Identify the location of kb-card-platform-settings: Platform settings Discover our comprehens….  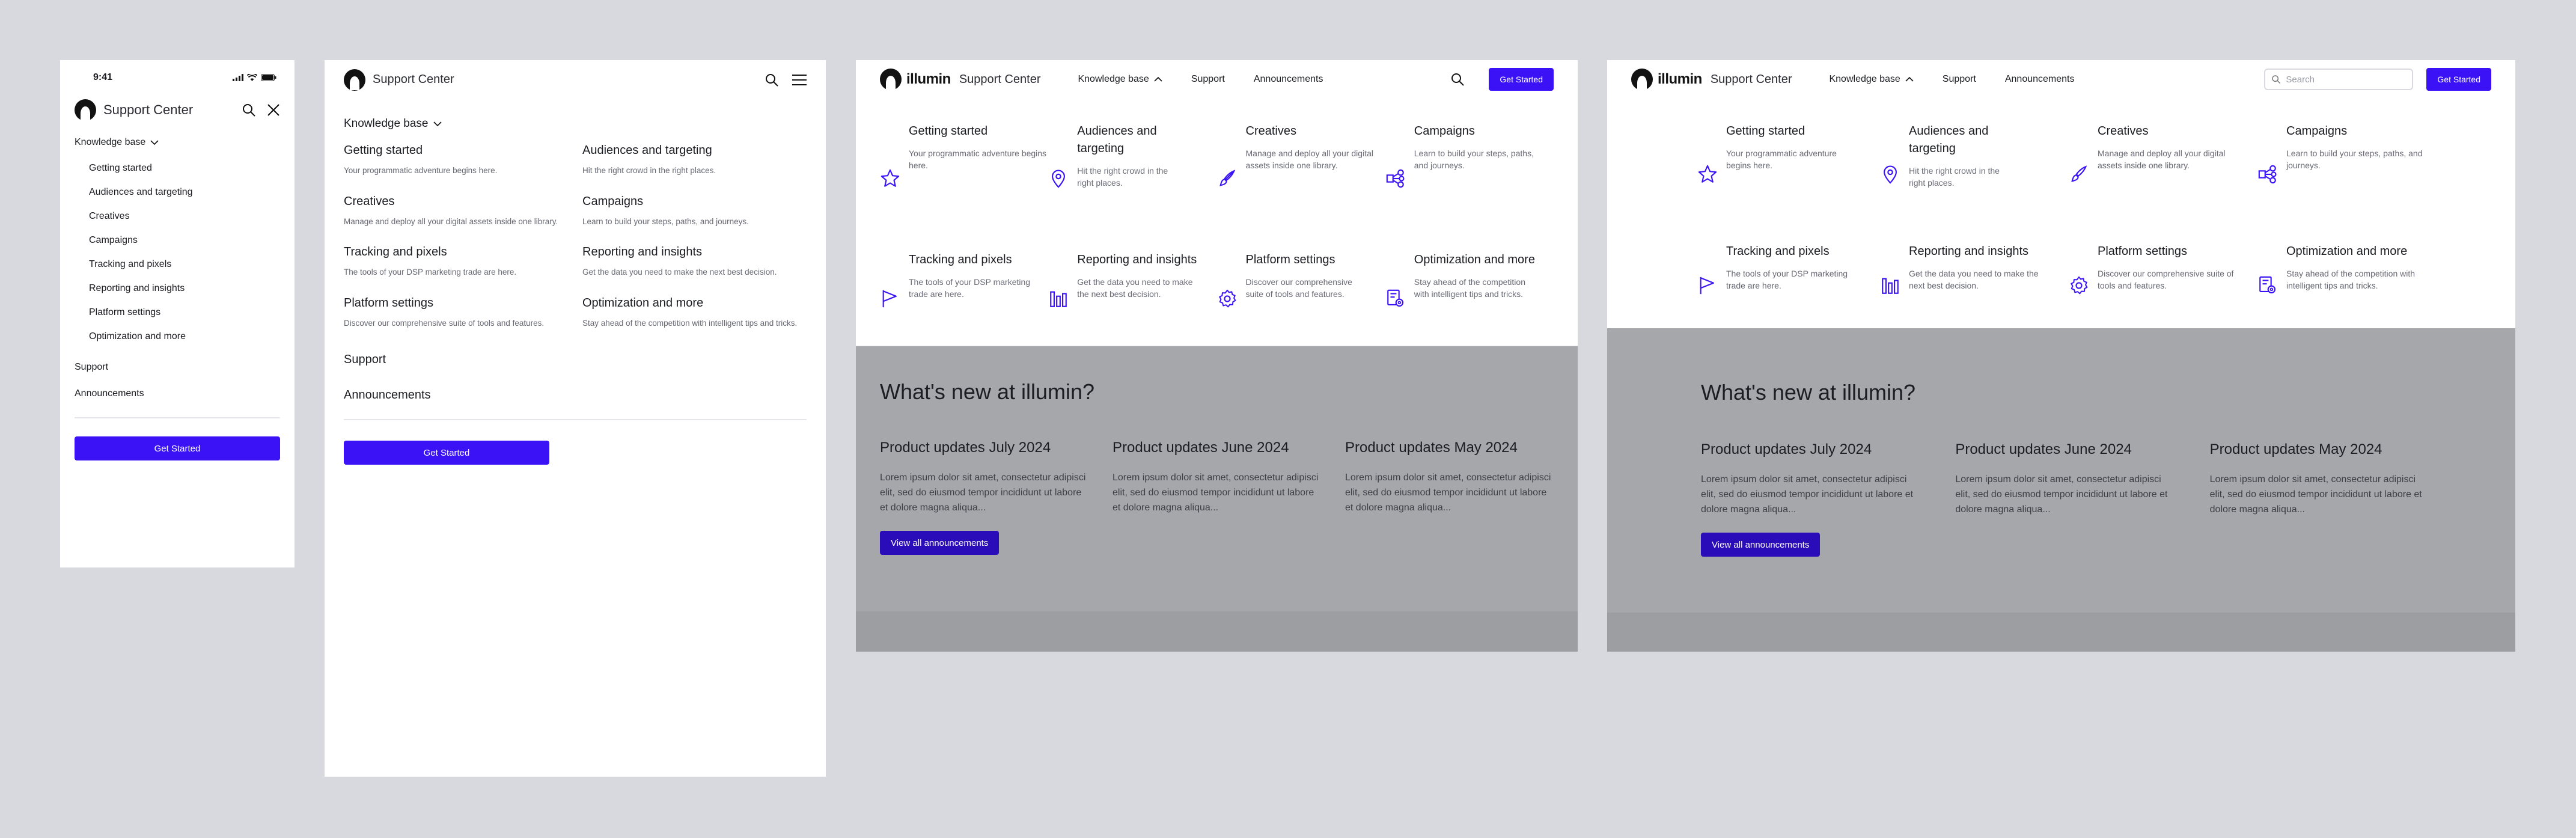
(463, 312).